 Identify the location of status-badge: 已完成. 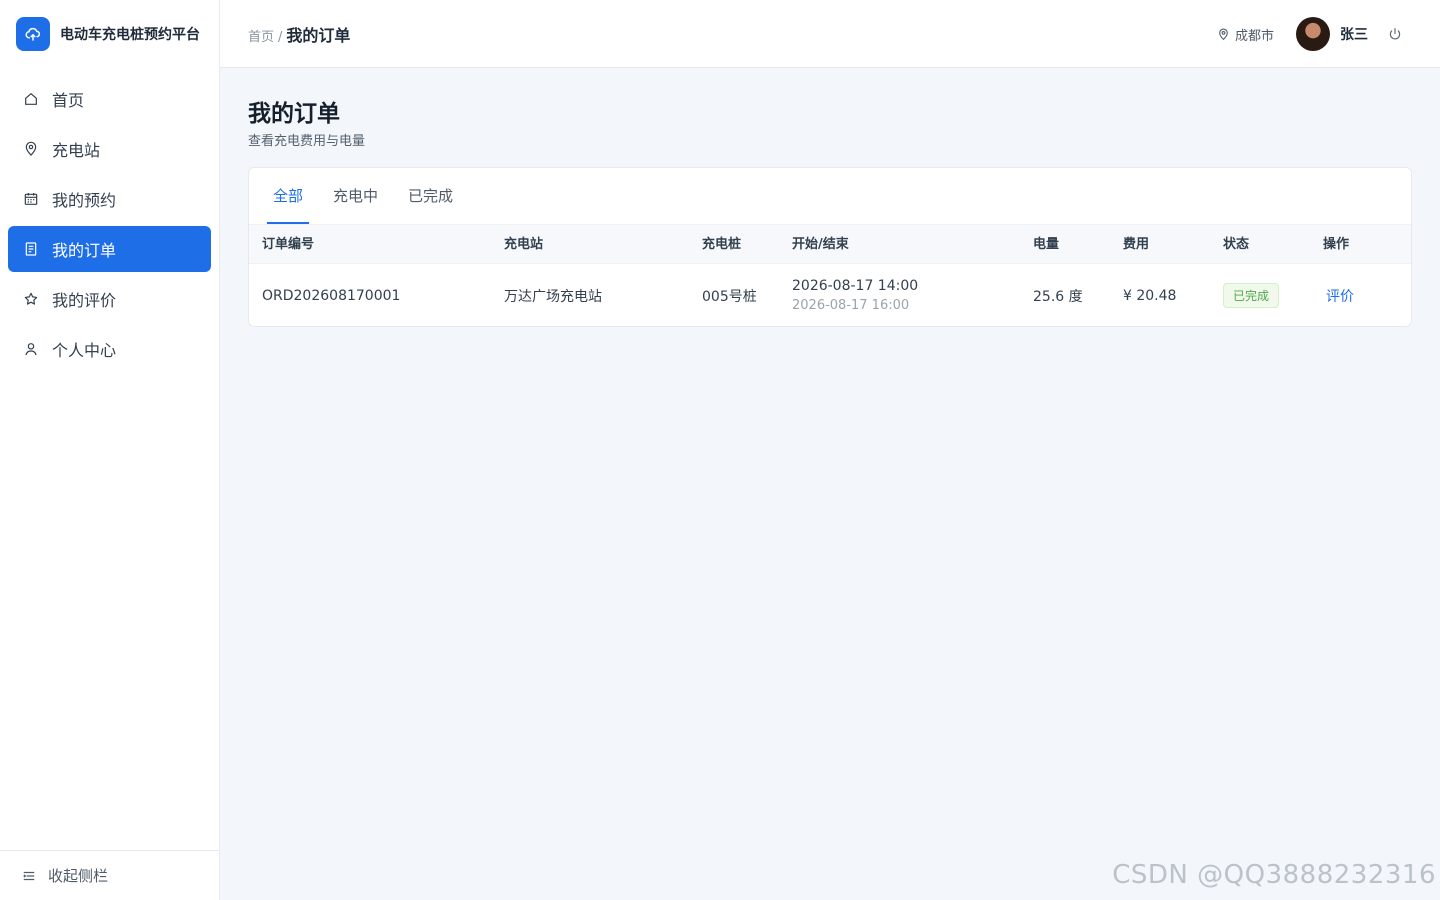
(1251, 295).